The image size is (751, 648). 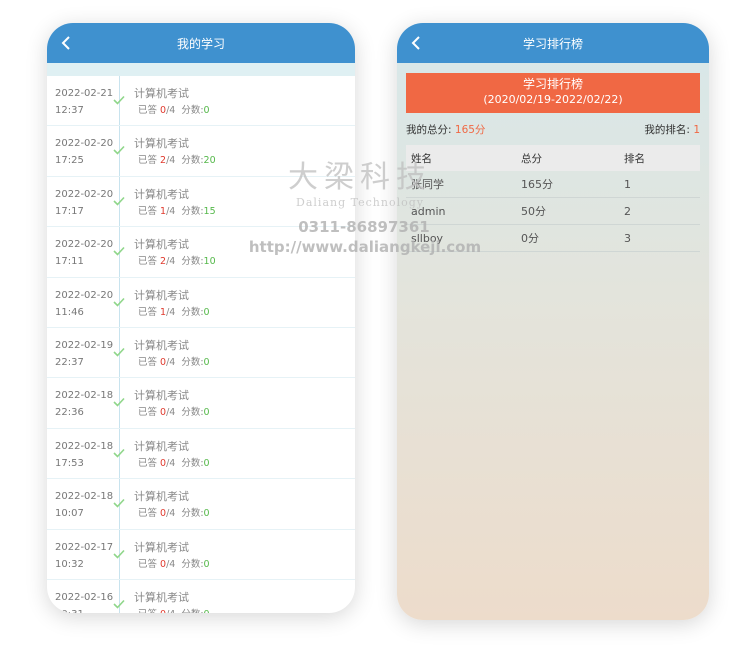 What do you see at coordinates (177, 260) in the screenshot?
I see `record-stats: 已答 2/4 分数:10` at bounding box center [177, 260].